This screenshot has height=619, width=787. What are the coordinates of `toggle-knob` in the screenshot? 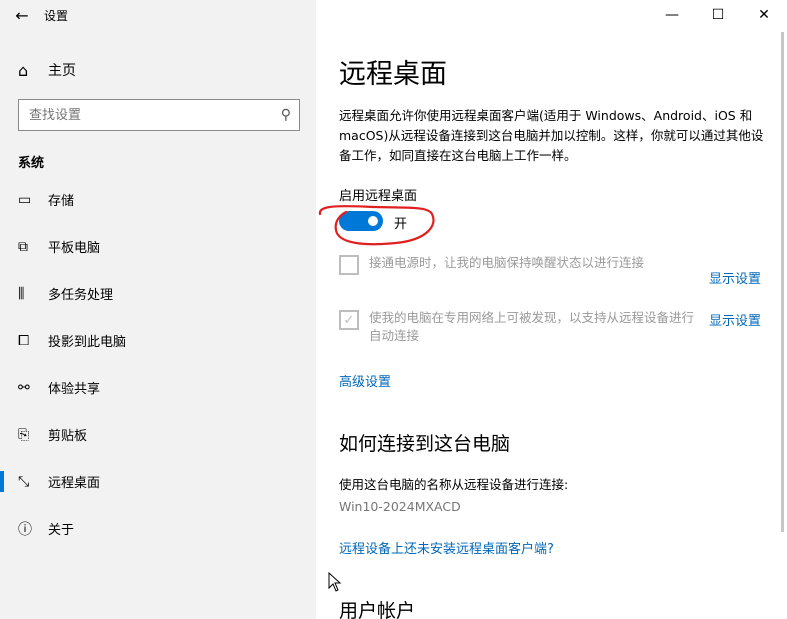 It's located at (373, 221).